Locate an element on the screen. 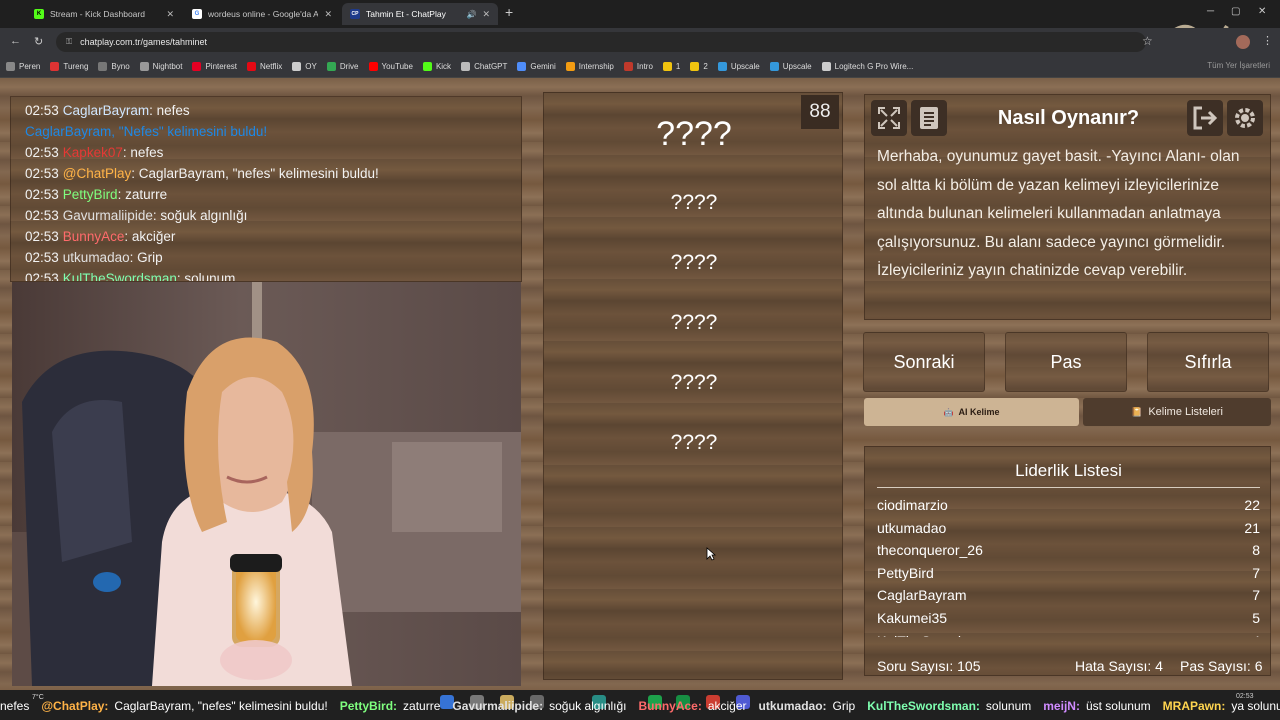 The height and width of the screenshot is (720, 1280). speaker-icon: 🔊 is located at coordinates (471, 14).